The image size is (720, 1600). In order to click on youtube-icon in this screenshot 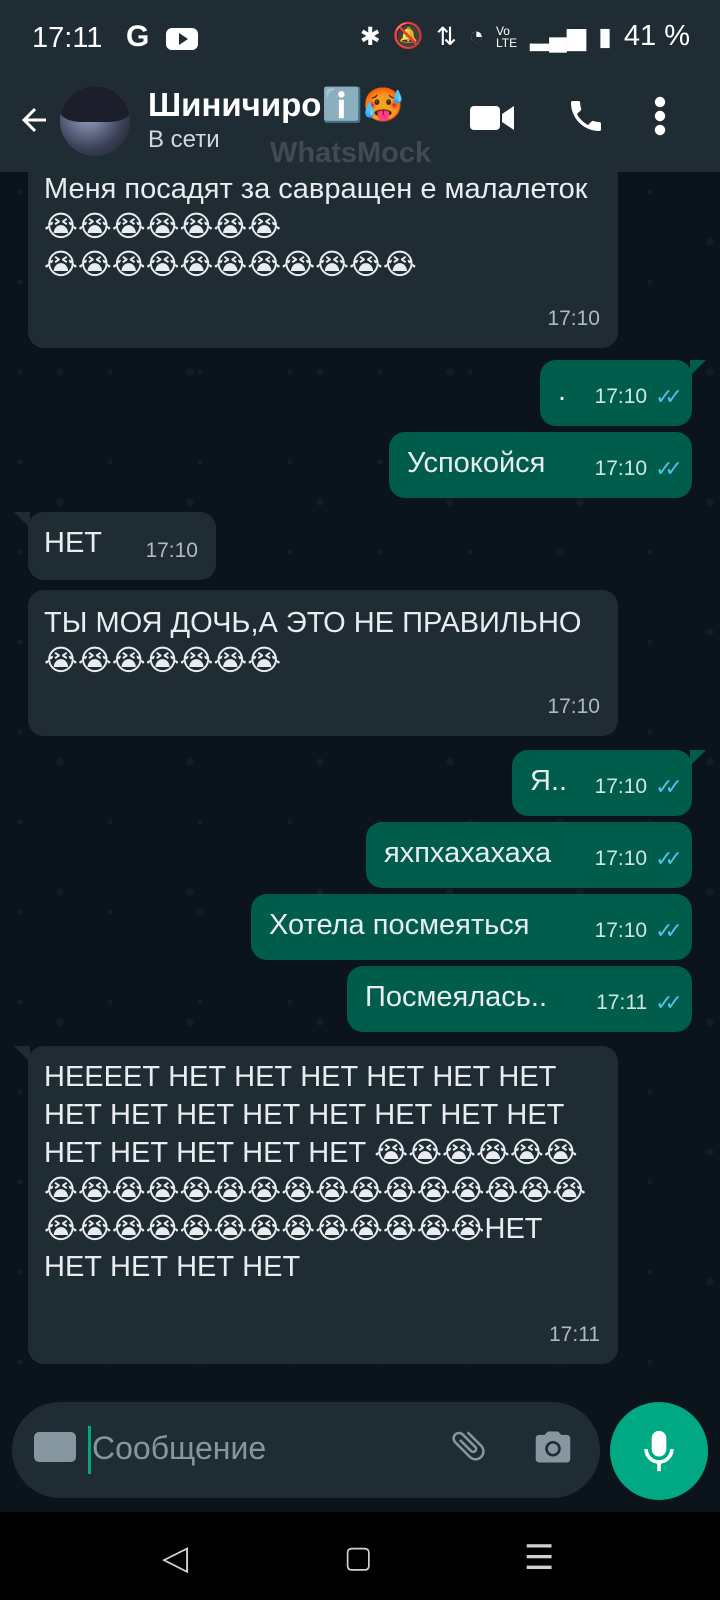, I will do `click(182, 39)`.